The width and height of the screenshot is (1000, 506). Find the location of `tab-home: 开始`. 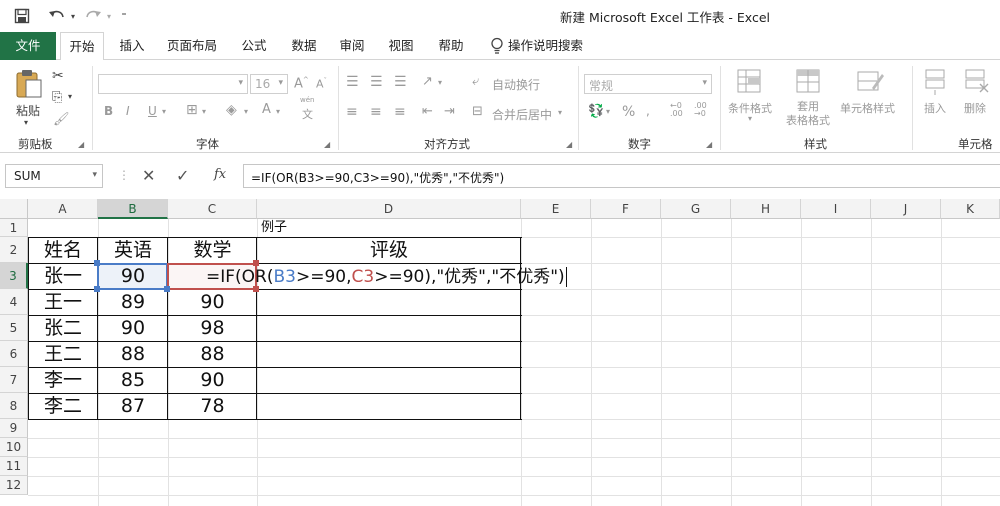

tab-home: 开始 is located at coordinates (82, 46).